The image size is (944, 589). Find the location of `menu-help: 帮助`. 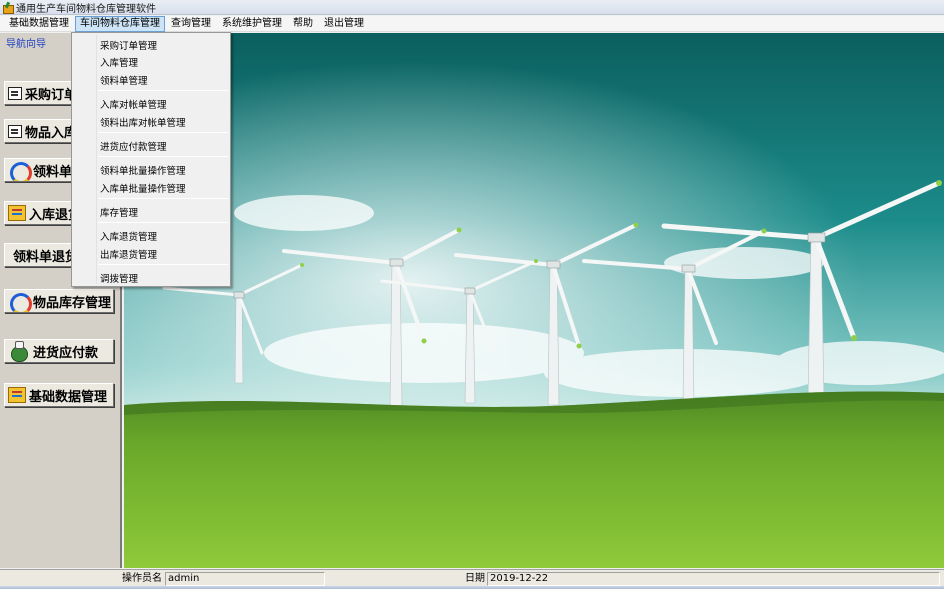

menu-help: 帮助 is located at coordinates (303, 24).